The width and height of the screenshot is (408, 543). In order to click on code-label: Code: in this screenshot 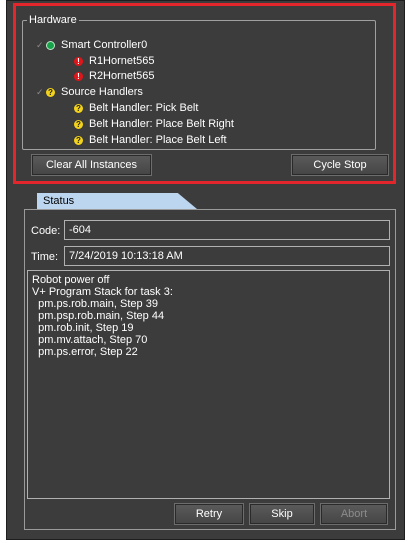, I will do `click(46, 231)`.